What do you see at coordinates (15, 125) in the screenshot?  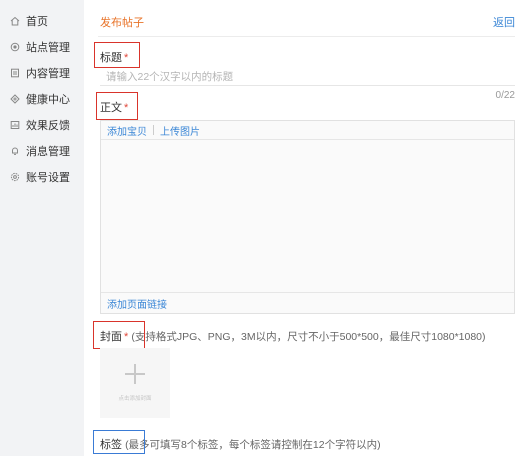 I see `chart-icon` at bounding box center [15, 125].